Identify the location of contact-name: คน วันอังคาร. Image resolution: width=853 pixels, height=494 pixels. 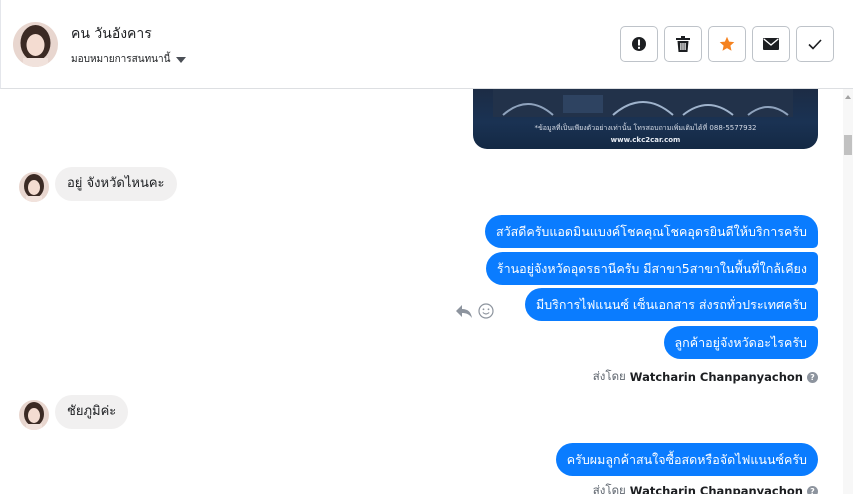
(111, 34).